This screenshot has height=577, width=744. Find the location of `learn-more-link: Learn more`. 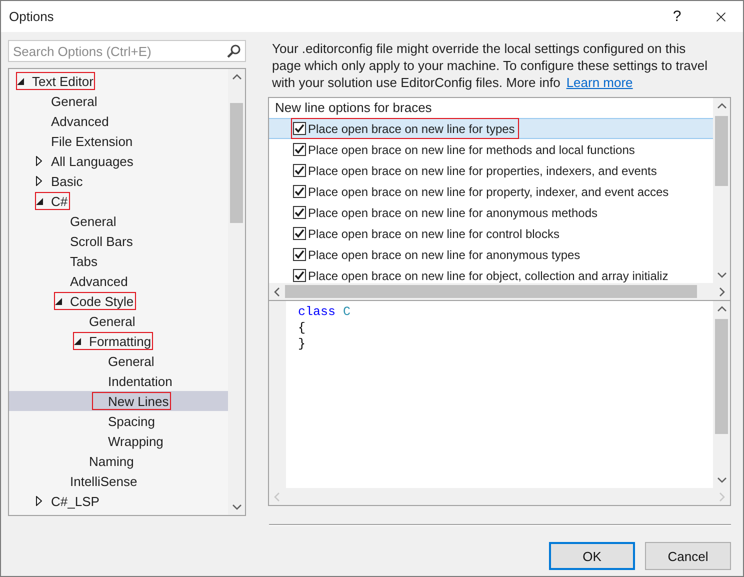

learn-more-link: Learn more is located at coordinates (599, 82).